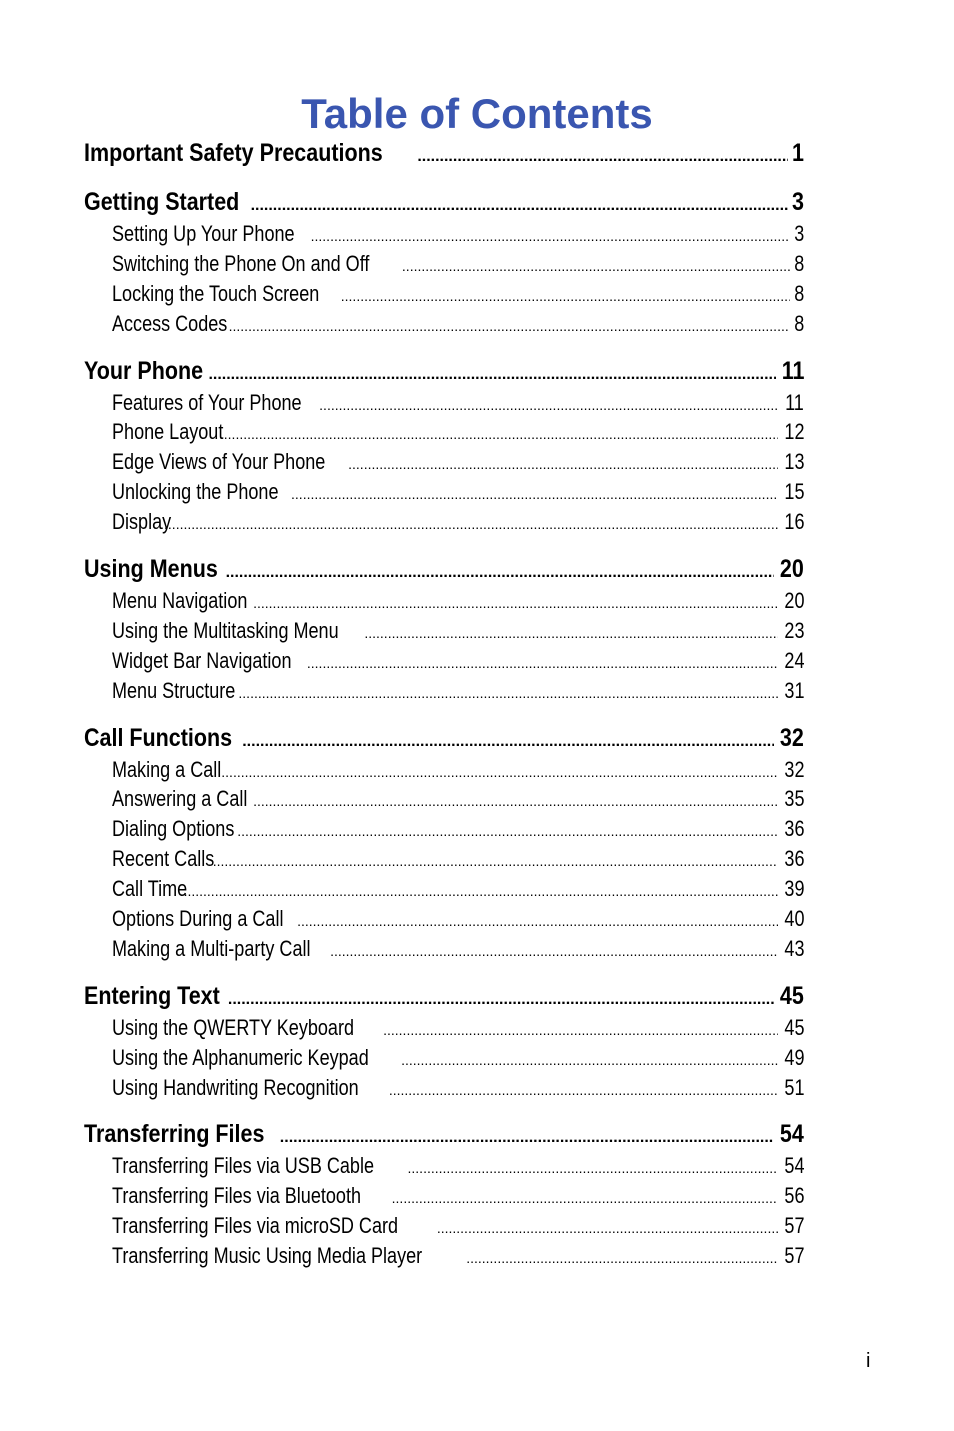  I want to click on toc-chapter-link: Entering Text 45, so click(444, 996).